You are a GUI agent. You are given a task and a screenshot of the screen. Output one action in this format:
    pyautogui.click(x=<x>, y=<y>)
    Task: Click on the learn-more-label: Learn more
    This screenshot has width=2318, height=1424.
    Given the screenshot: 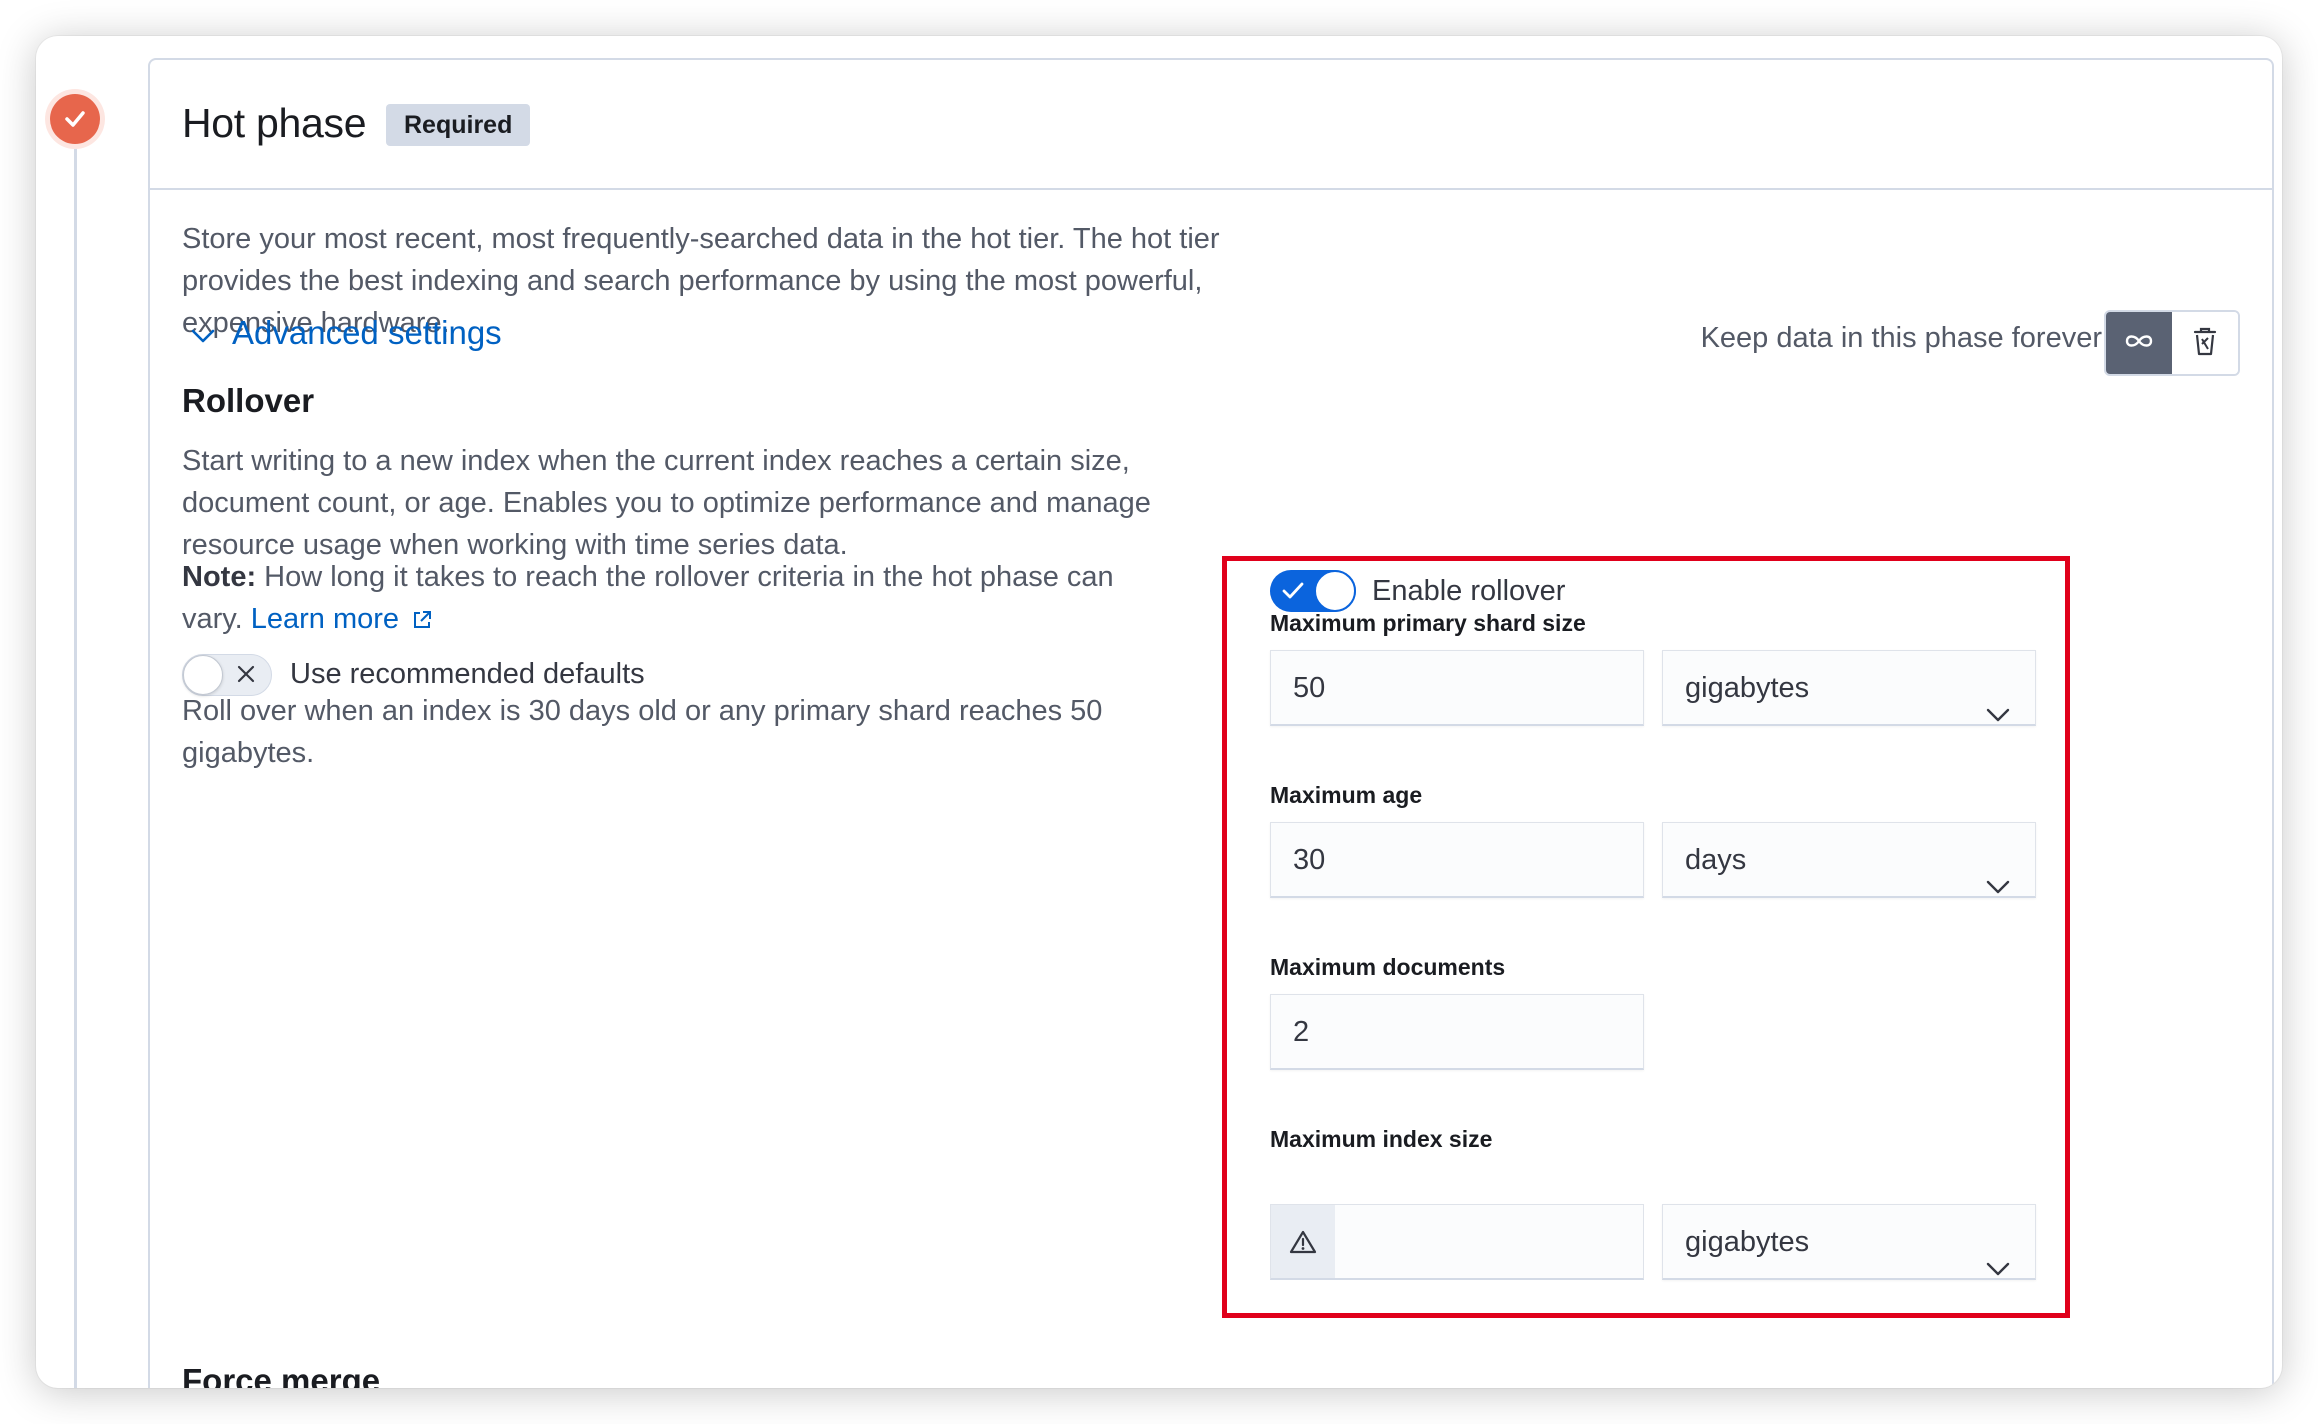 What is the action you would take?
    pyautogui.click(x=325, y=619)
    